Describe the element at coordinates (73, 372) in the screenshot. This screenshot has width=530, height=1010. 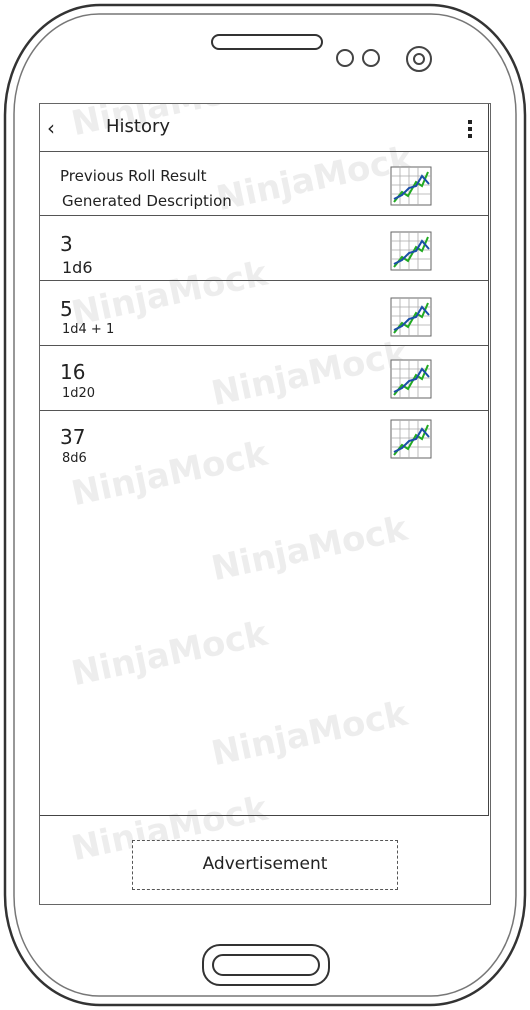
I see `roll-result: 16` at that location.